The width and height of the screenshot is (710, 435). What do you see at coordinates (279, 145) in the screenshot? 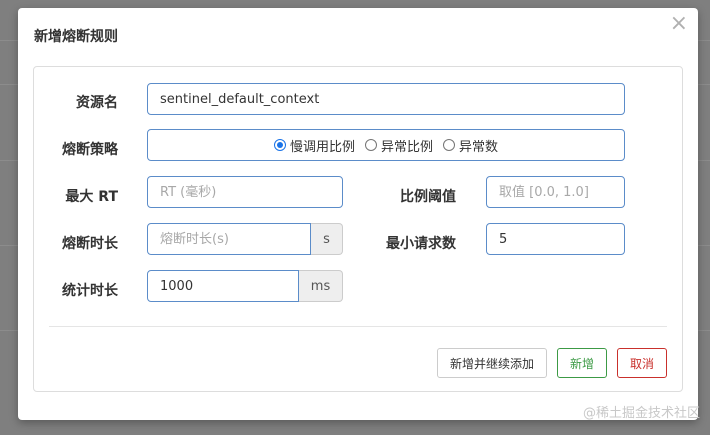
I see `radio-checked-icon` at bounding box center [279, 145].